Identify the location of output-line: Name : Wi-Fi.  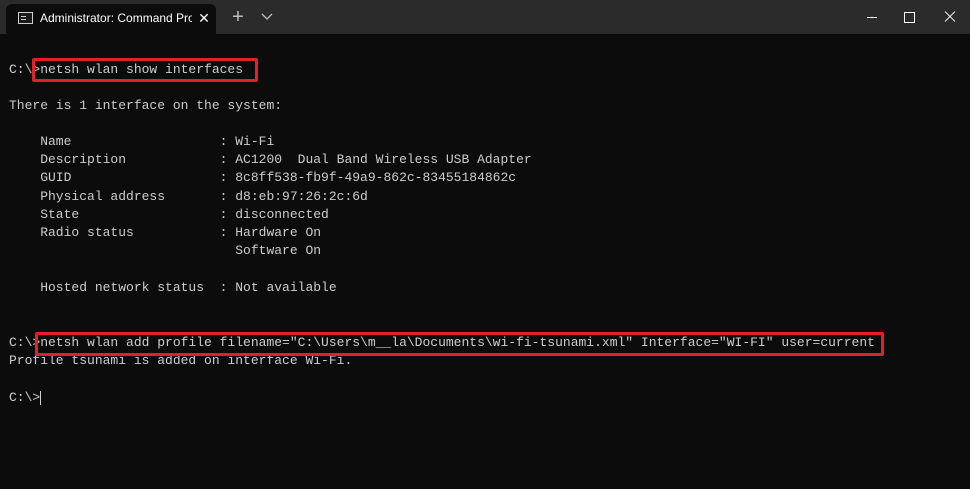
(142, 141).